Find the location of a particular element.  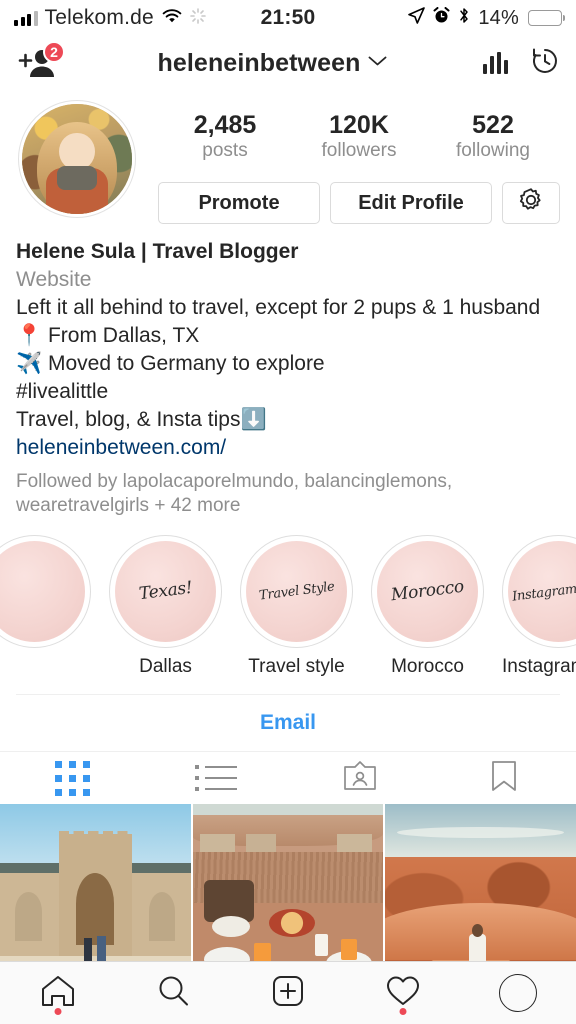

insights-bars-icon is located at coordinates (495, 63).